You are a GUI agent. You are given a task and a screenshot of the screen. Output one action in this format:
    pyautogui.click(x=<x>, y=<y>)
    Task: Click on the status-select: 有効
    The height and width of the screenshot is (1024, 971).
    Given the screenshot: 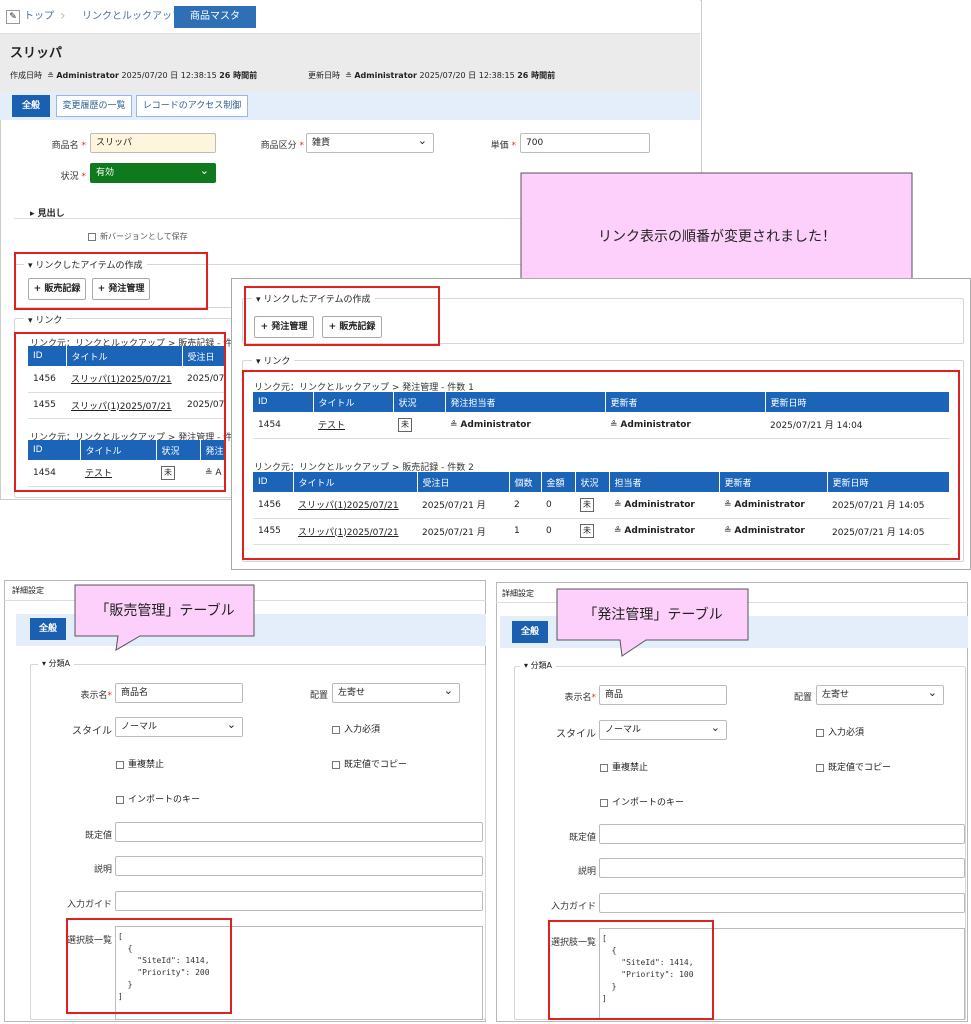 What is the action you would take?
    pyautogui.click(x=153, y=172)
    